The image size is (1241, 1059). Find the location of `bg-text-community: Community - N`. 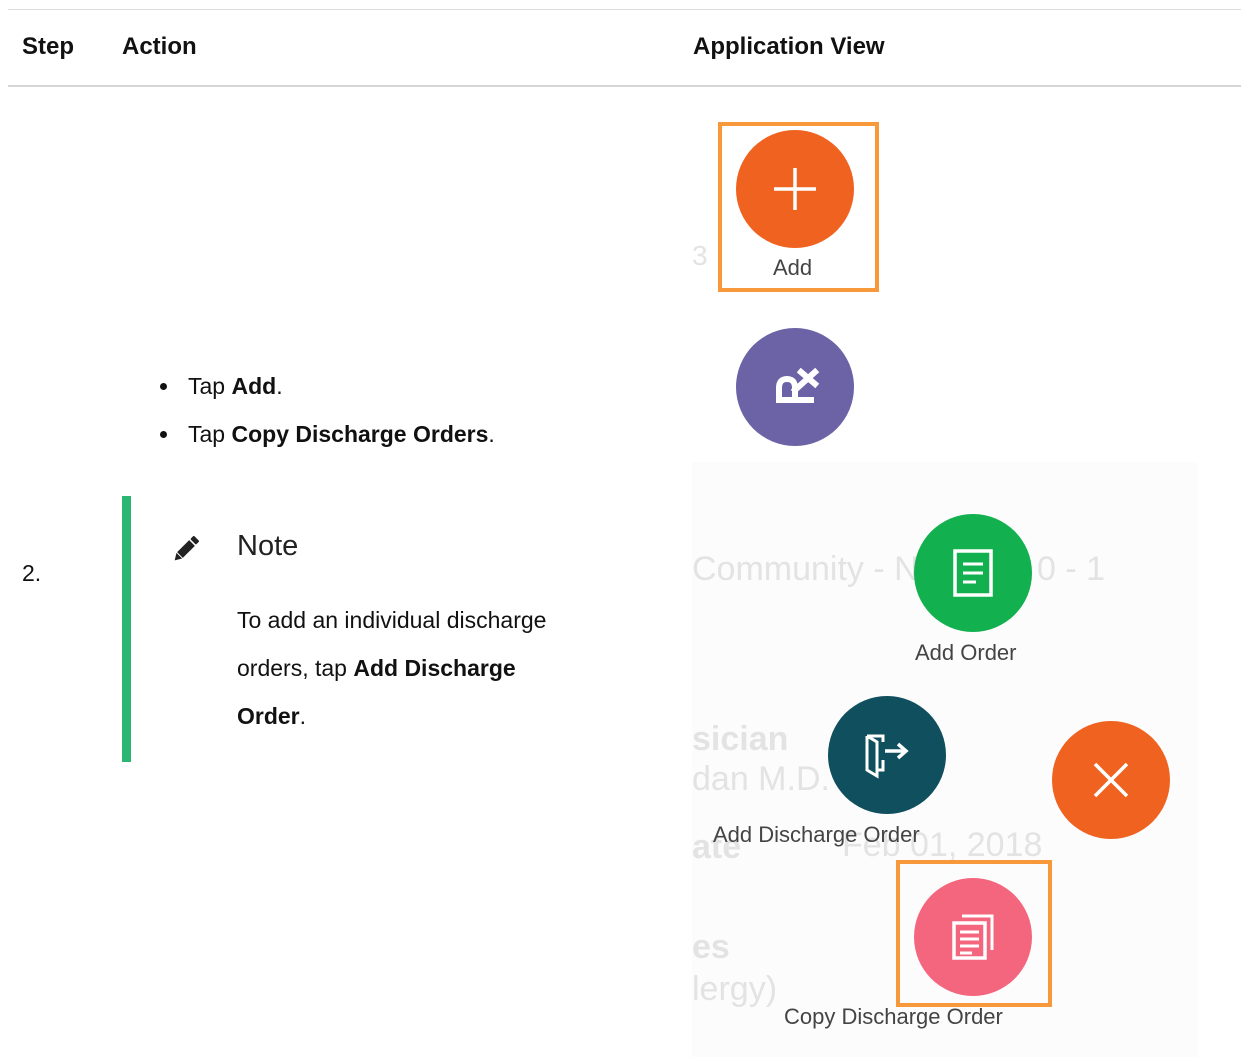

bg-text-community: Community - N is located at coordinates (805, 569).